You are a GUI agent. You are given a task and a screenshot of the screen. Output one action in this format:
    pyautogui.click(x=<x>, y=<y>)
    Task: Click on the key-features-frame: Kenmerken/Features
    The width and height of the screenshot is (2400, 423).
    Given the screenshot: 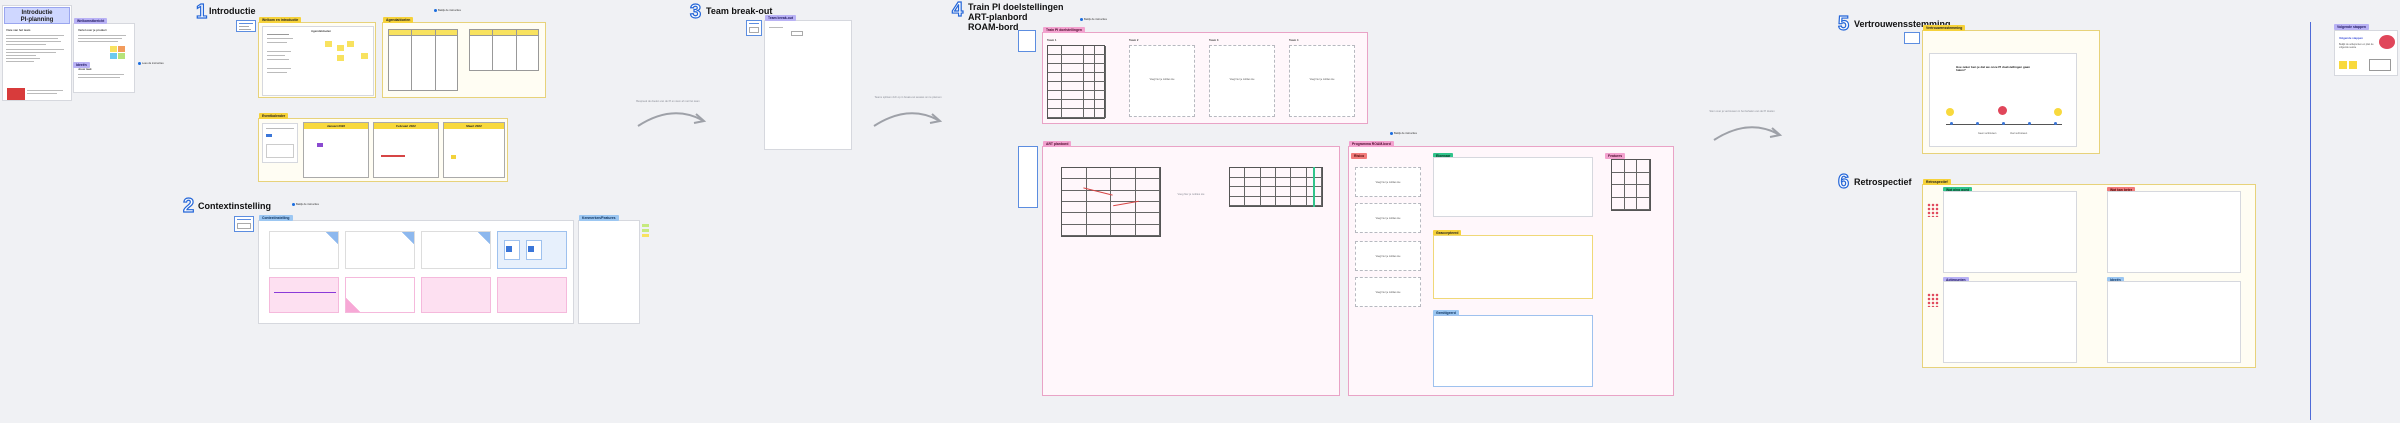 What is the action you would take?
    pyautogui.click(x=609, y=269)
    